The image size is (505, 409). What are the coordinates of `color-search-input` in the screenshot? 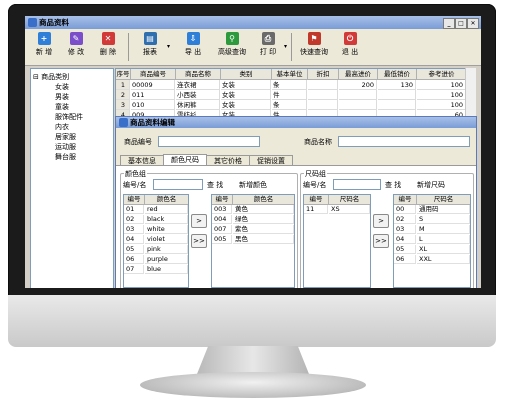 It's located at (178, 184).